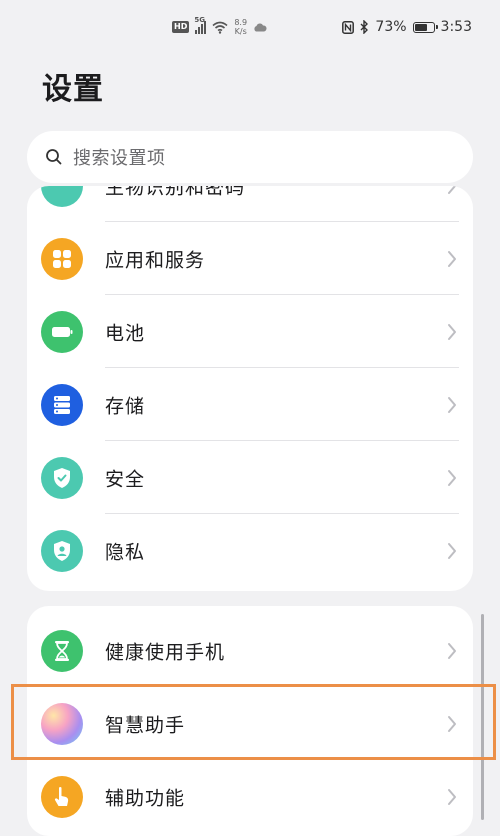 The width and height of the screenshot is (500, 836). What do you see at coordinates (250, 477) in the screenshot?
I see `settings-item-security: 安全` at bounding box center [250, 477].